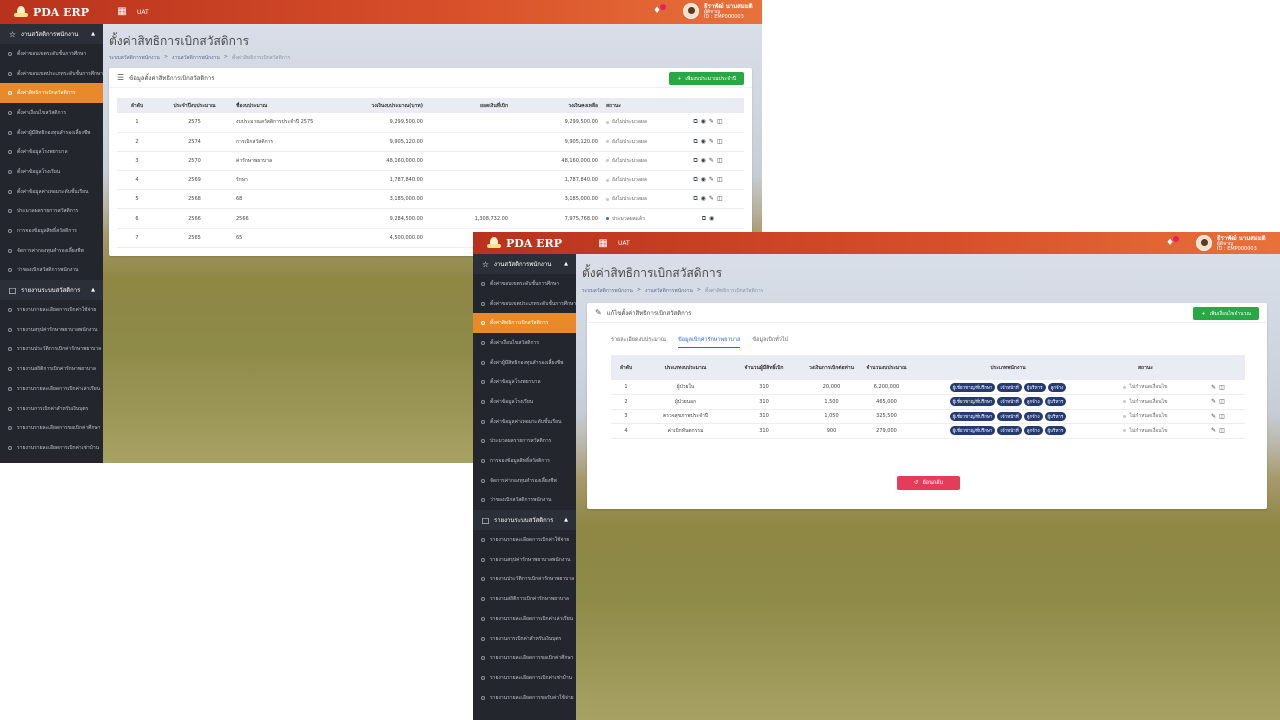 This screenshot has width=1280, height=720. Describe the element at coordinates (51, 93) in the screenshot. I see `sidebar-item-active: ตั้งค่าสิทธิการเบิกสวัสดิการ` at that location.